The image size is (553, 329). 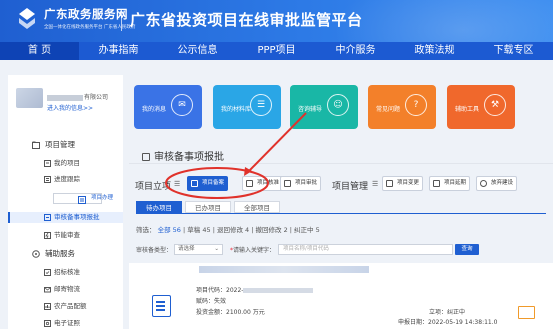 I want to click on project-approval-label: 项目立项, so click(x=153, y=187).